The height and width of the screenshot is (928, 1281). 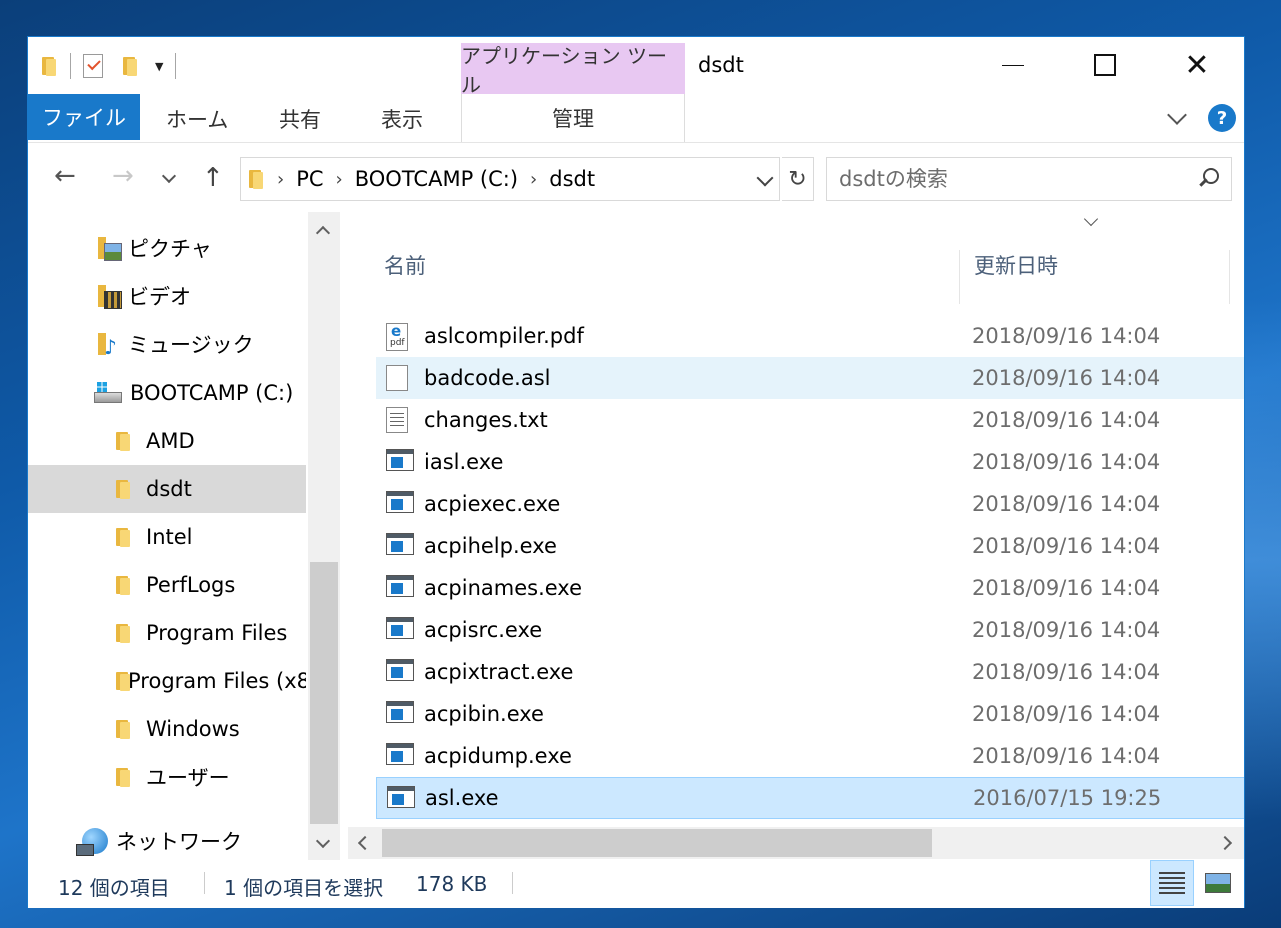 I want to click on scroll-right-icon, so click(x=1225, y=843).